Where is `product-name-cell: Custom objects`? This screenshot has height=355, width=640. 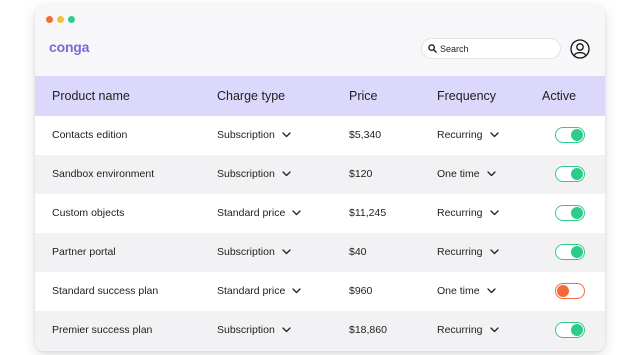
product-name-cell: Custom objects is located at coordinates (88, 213).